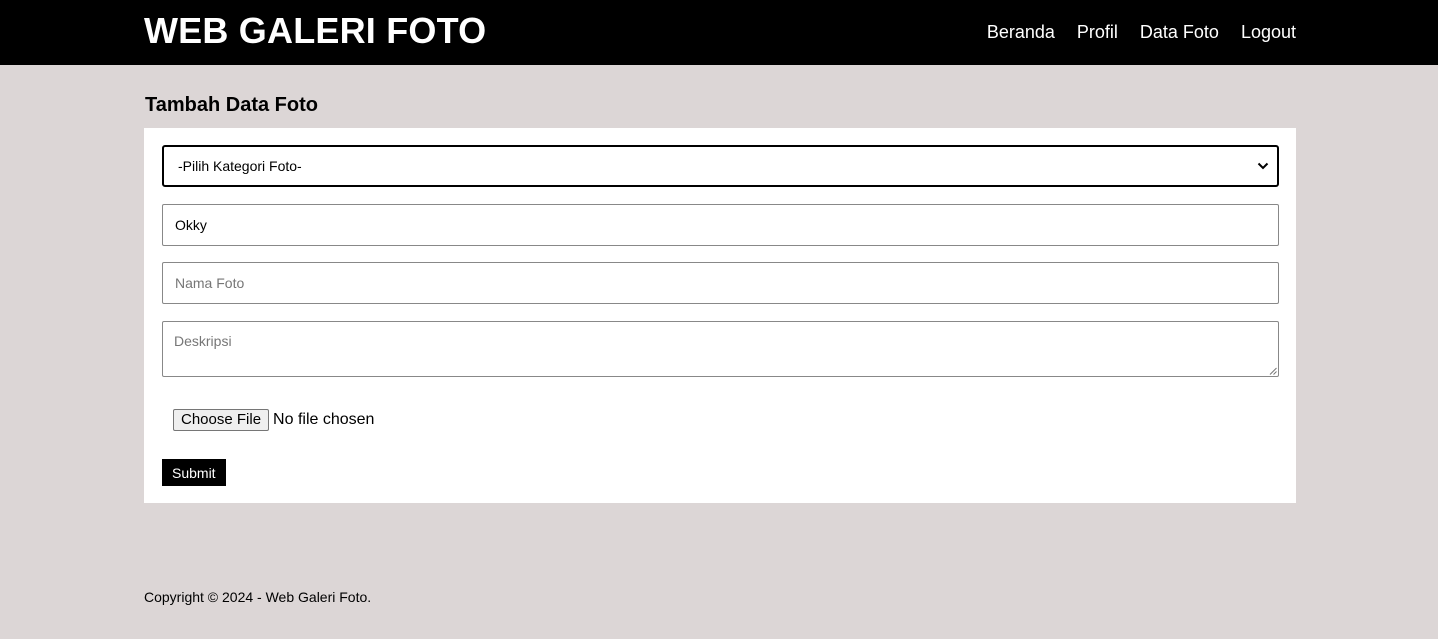 The image size is (1438, 639). Describe the element at coordinates (720, 166) in the screenshot. I see `category-select: -Pilih Kategori Foto-` at that location.